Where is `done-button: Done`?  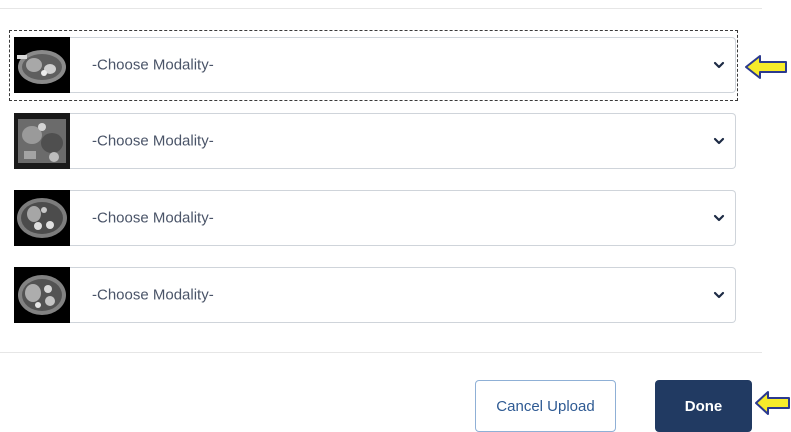 done-button: Done is located at coordinates (703, 406).